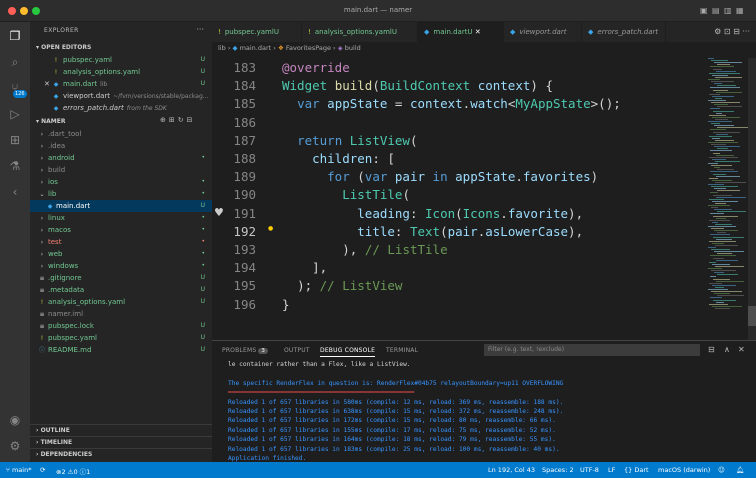  Describe the element at coordinates (15, 446) in the screenshot. I see `settings-gear-icon: ⚙` at that location.